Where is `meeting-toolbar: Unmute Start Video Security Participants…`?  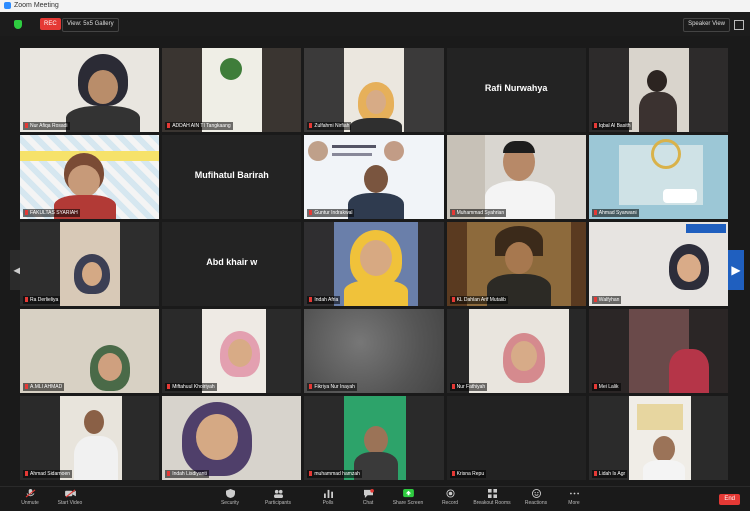
meeting-toolbar: Unmute Start Video Security Participants… is located at coordinates (375, 498).